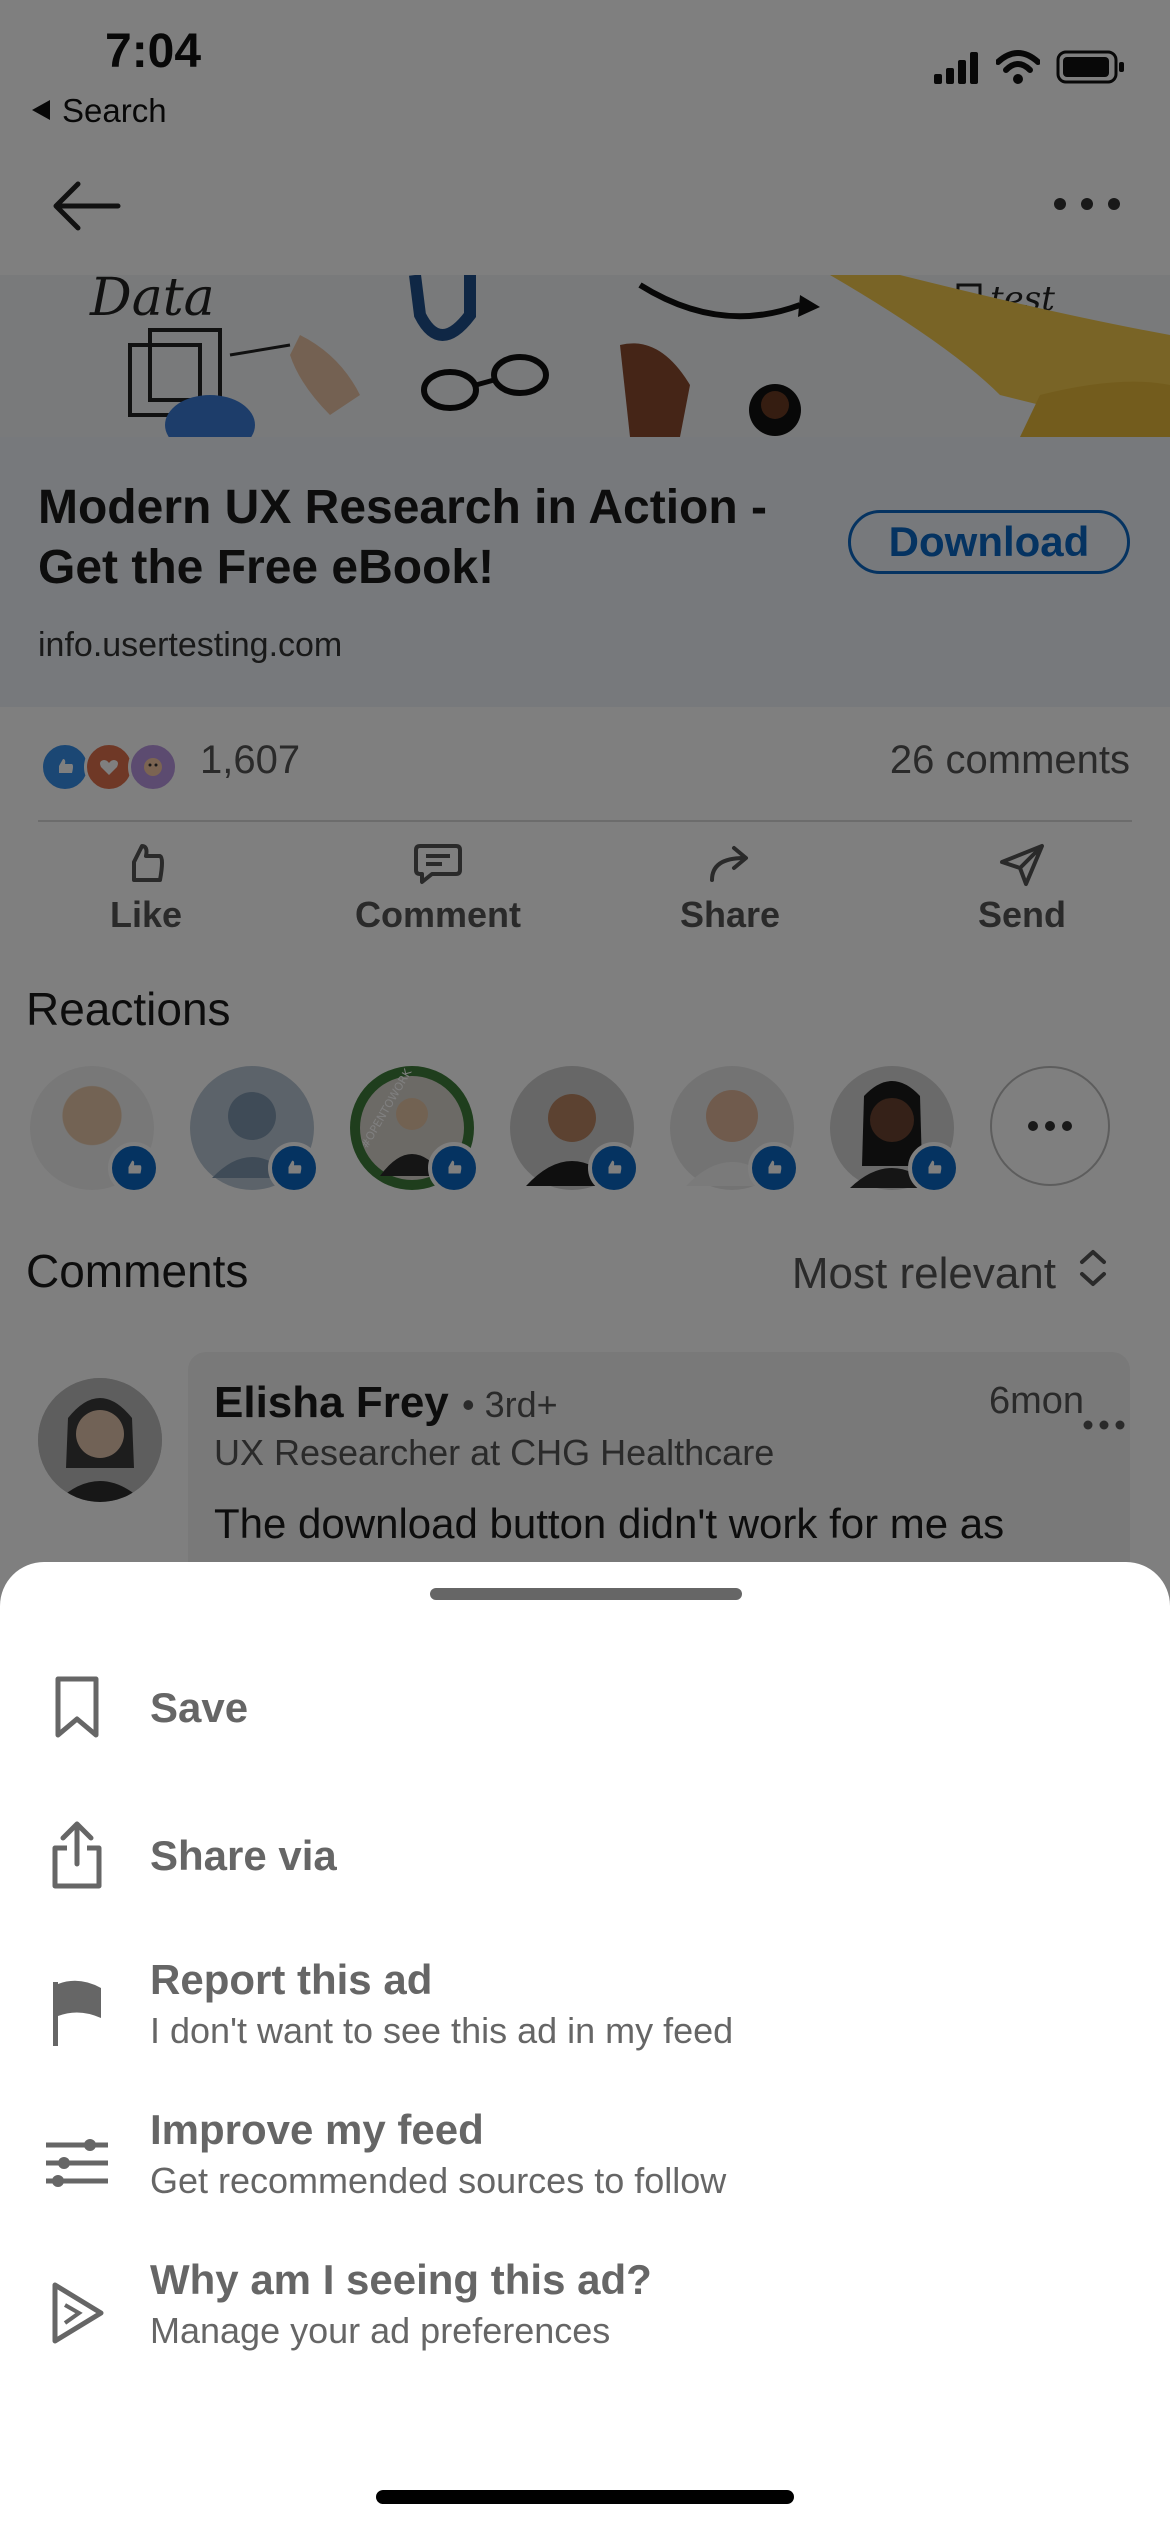 The width and height of the screenshot is (1170, 2532). I want to click on share-upload-icon, so click(77, 1855).